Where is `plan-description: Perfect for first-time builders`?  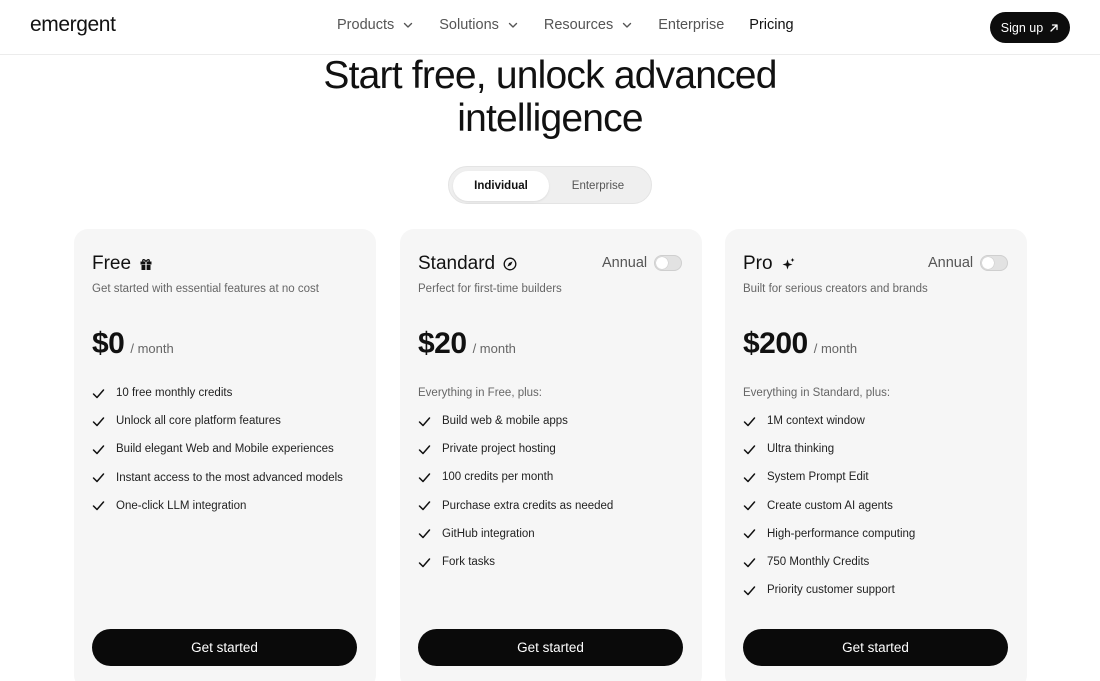 plan-description: Perfect for first-time builders is located at coordinates (490, 289).